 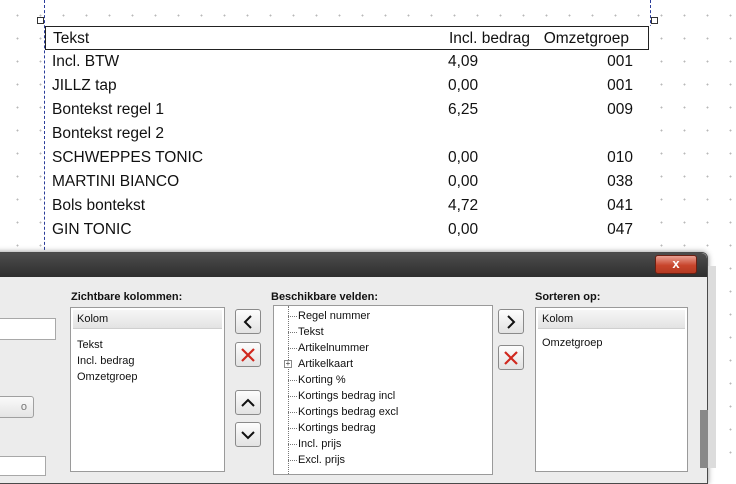 I want to click on expand-plus-icon: +, so click(x=288, y=364).